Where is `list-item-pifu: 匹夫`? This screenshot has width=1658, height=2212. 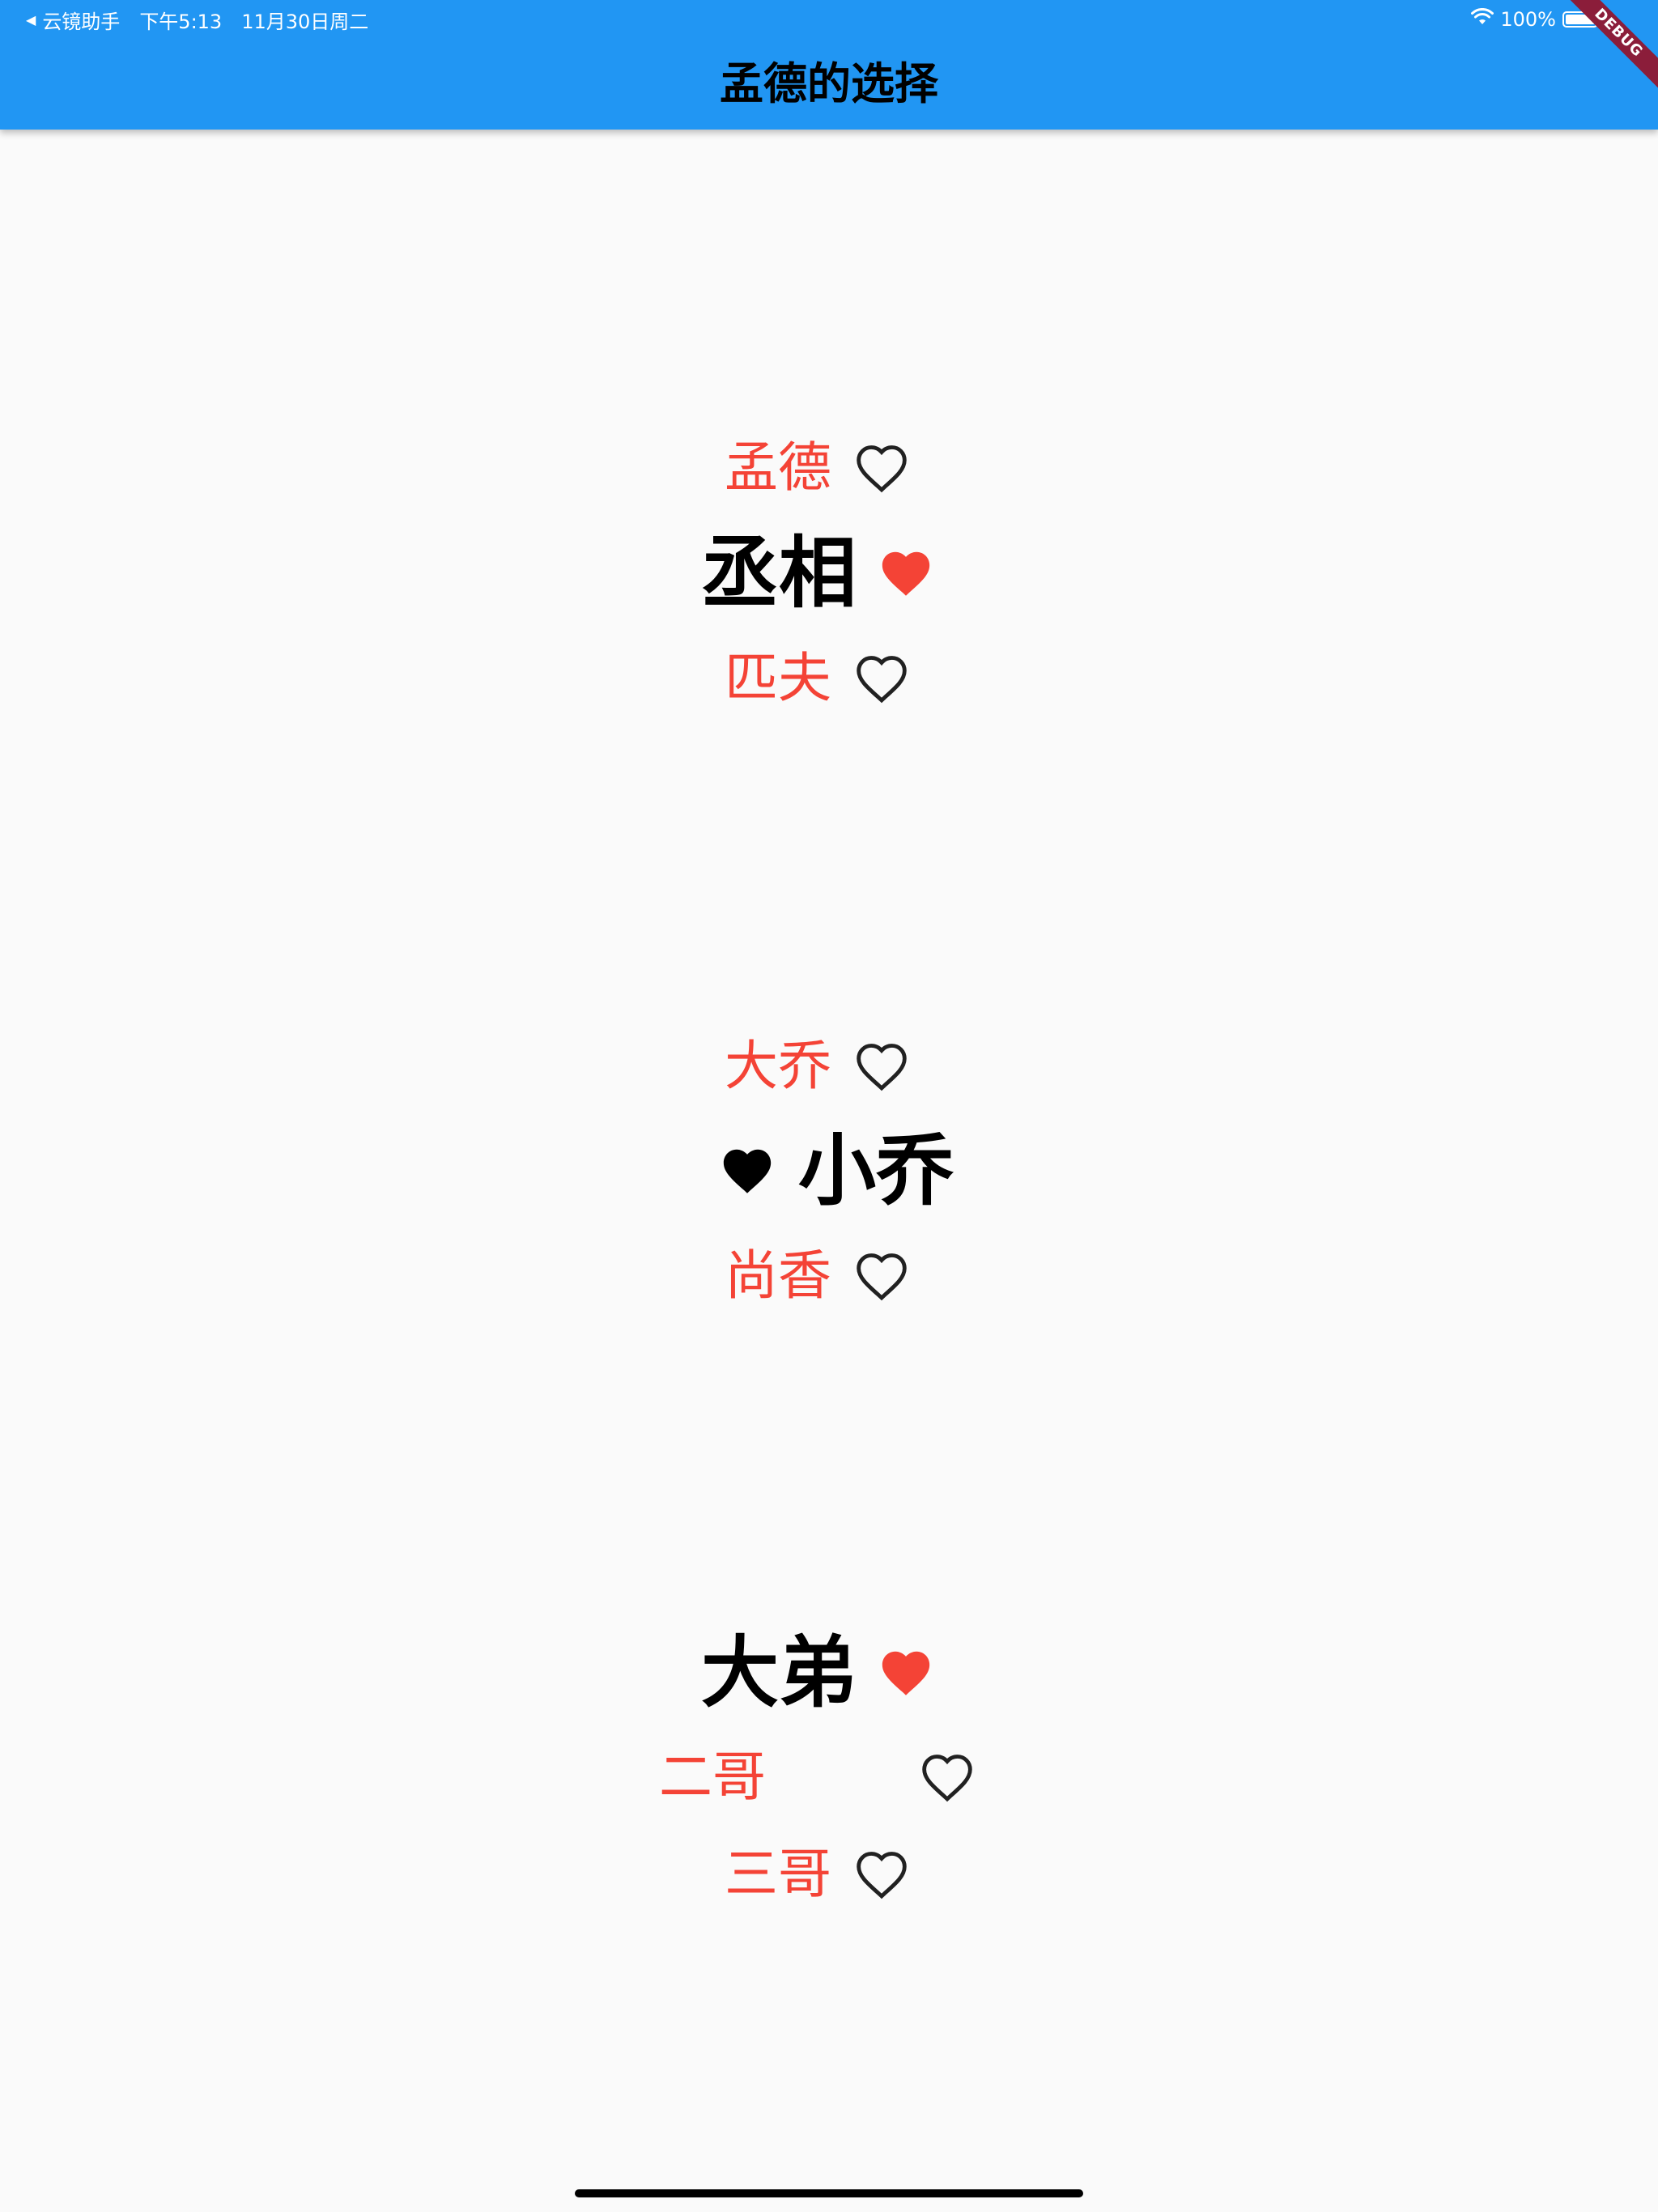 list-item-pifu: 匹夫 is located at coordinates (817, 678).